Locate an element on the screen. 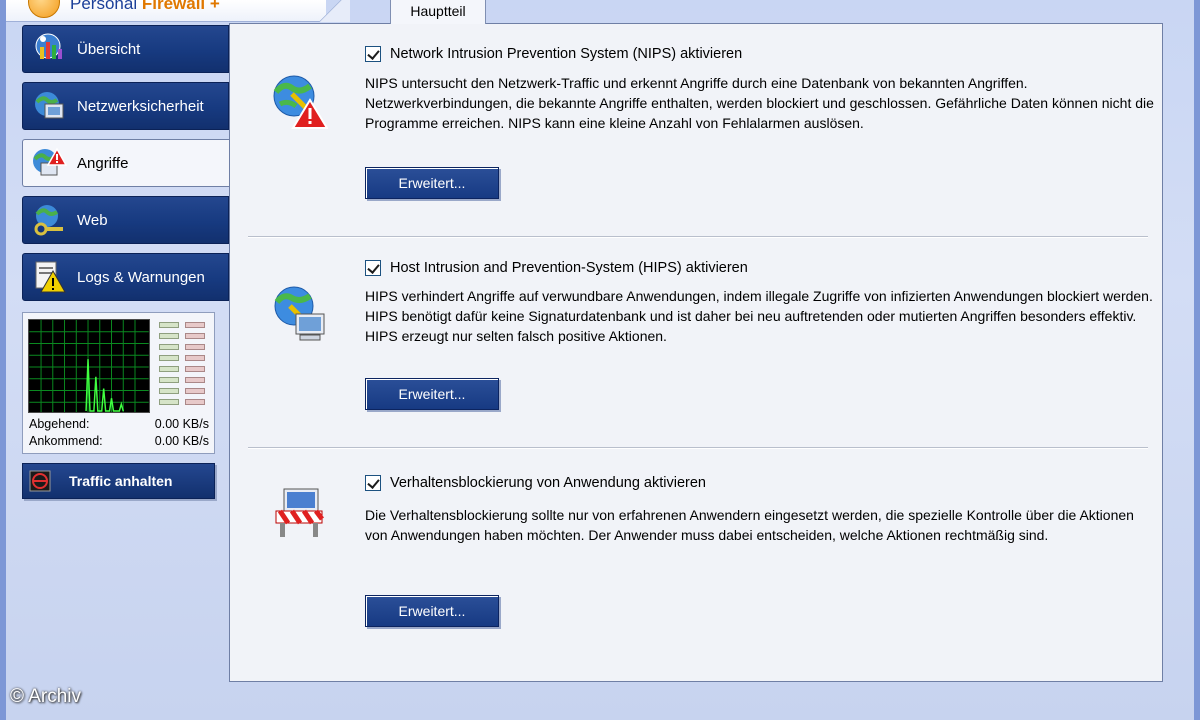 This screenshot has width=1200, height=720. incoming-traffic-row: Ankommend: 0.00 KB/s is located at coordinates (119, 441).